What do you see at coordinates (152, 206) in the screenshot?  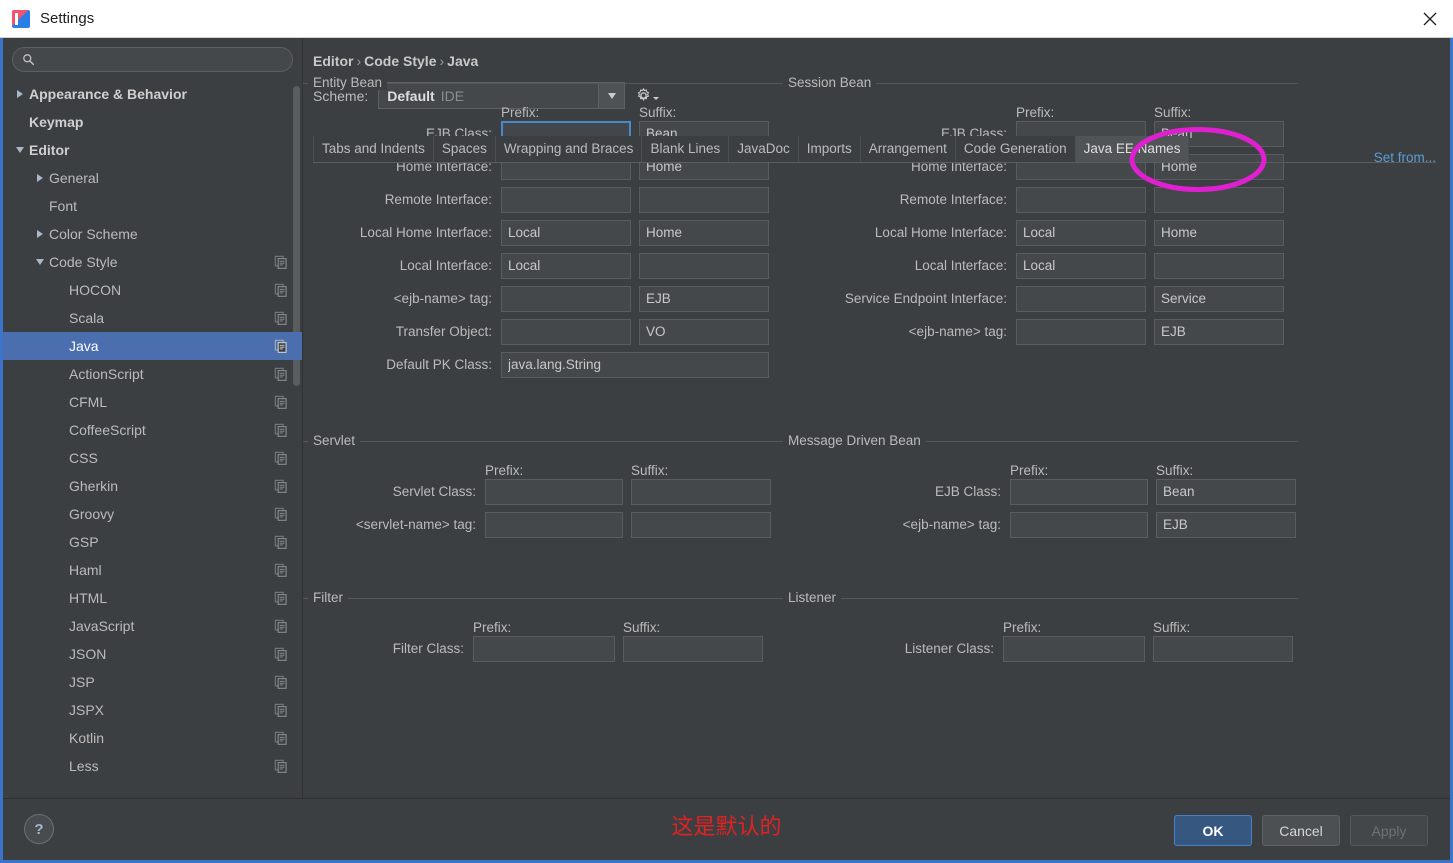 I see `sidebar-item-font: Font` at bounding box center [152, 206].